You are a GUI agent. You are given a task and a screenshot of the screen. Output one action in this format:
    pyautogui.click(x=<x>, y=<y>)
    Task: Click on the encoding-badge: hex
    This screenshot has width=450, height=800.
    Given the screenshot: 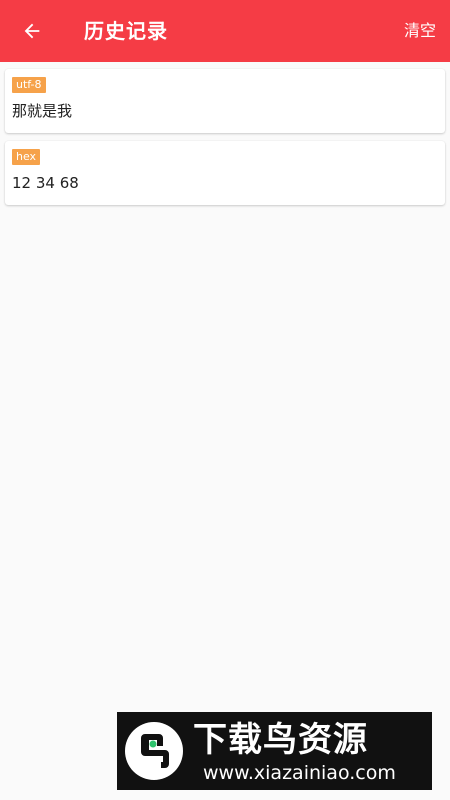 What is the action you would take?
    pyautogui.click(x=26, y=157)
    